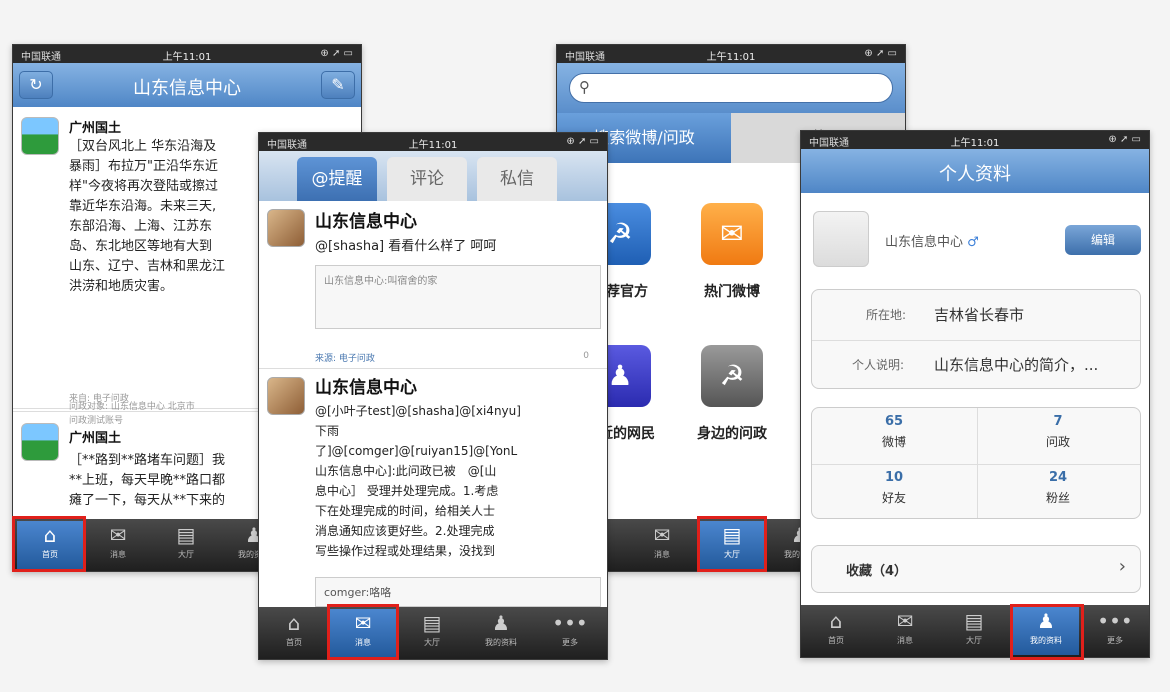 Image resolution: width=1170 pixels, height=692 pixels. What do you see at coordinates (836, 621) in the screenshot?
I see `home-icon: ⌂` at bounding box center [836, 621].